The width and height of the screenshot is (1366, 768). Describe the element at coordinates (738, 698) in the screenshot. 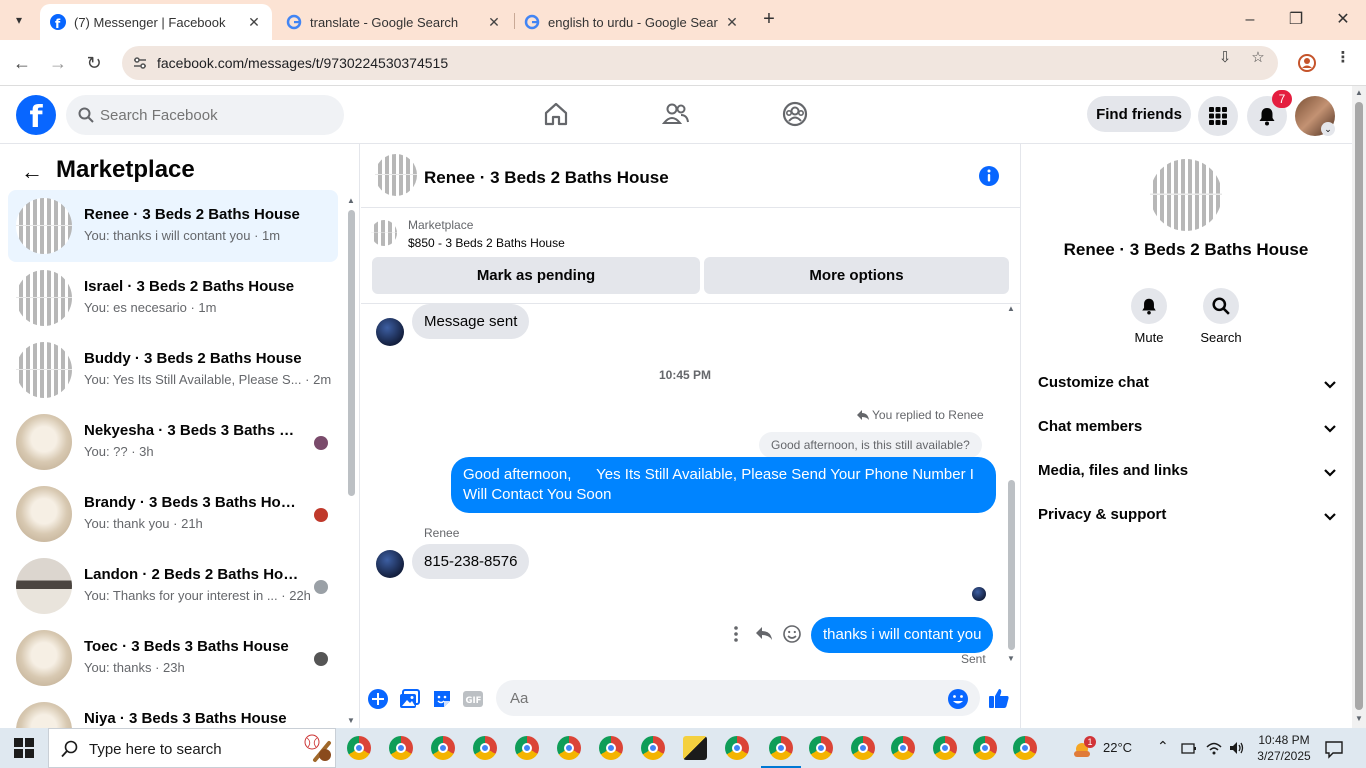

I see `message-input` at that location.